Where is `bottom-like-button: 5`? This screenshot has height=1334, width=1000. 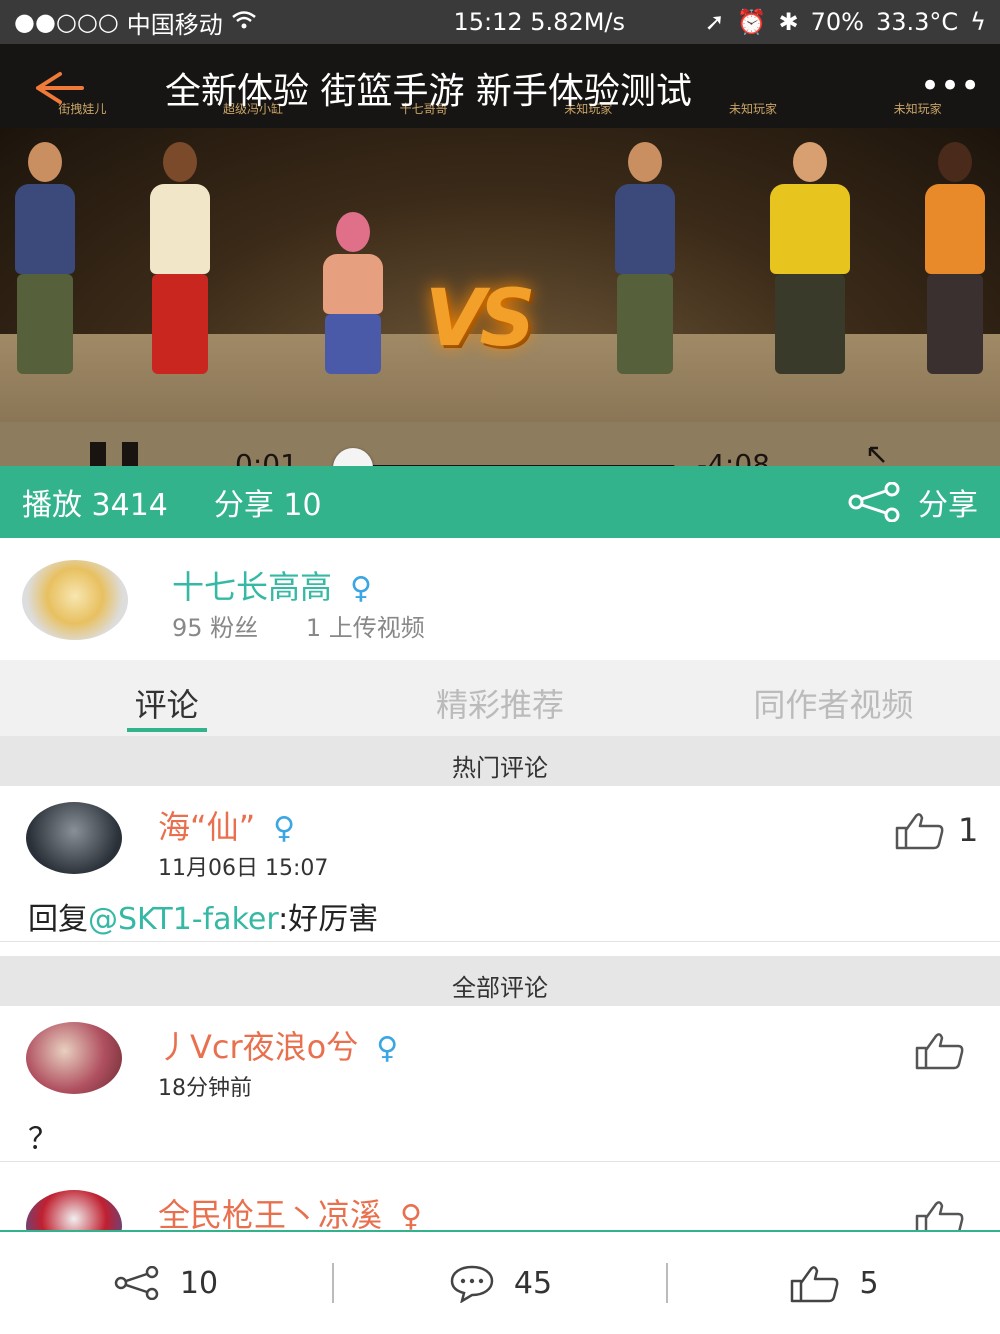 bottom-like-button: 5 is located at coordinates (834, 1283).